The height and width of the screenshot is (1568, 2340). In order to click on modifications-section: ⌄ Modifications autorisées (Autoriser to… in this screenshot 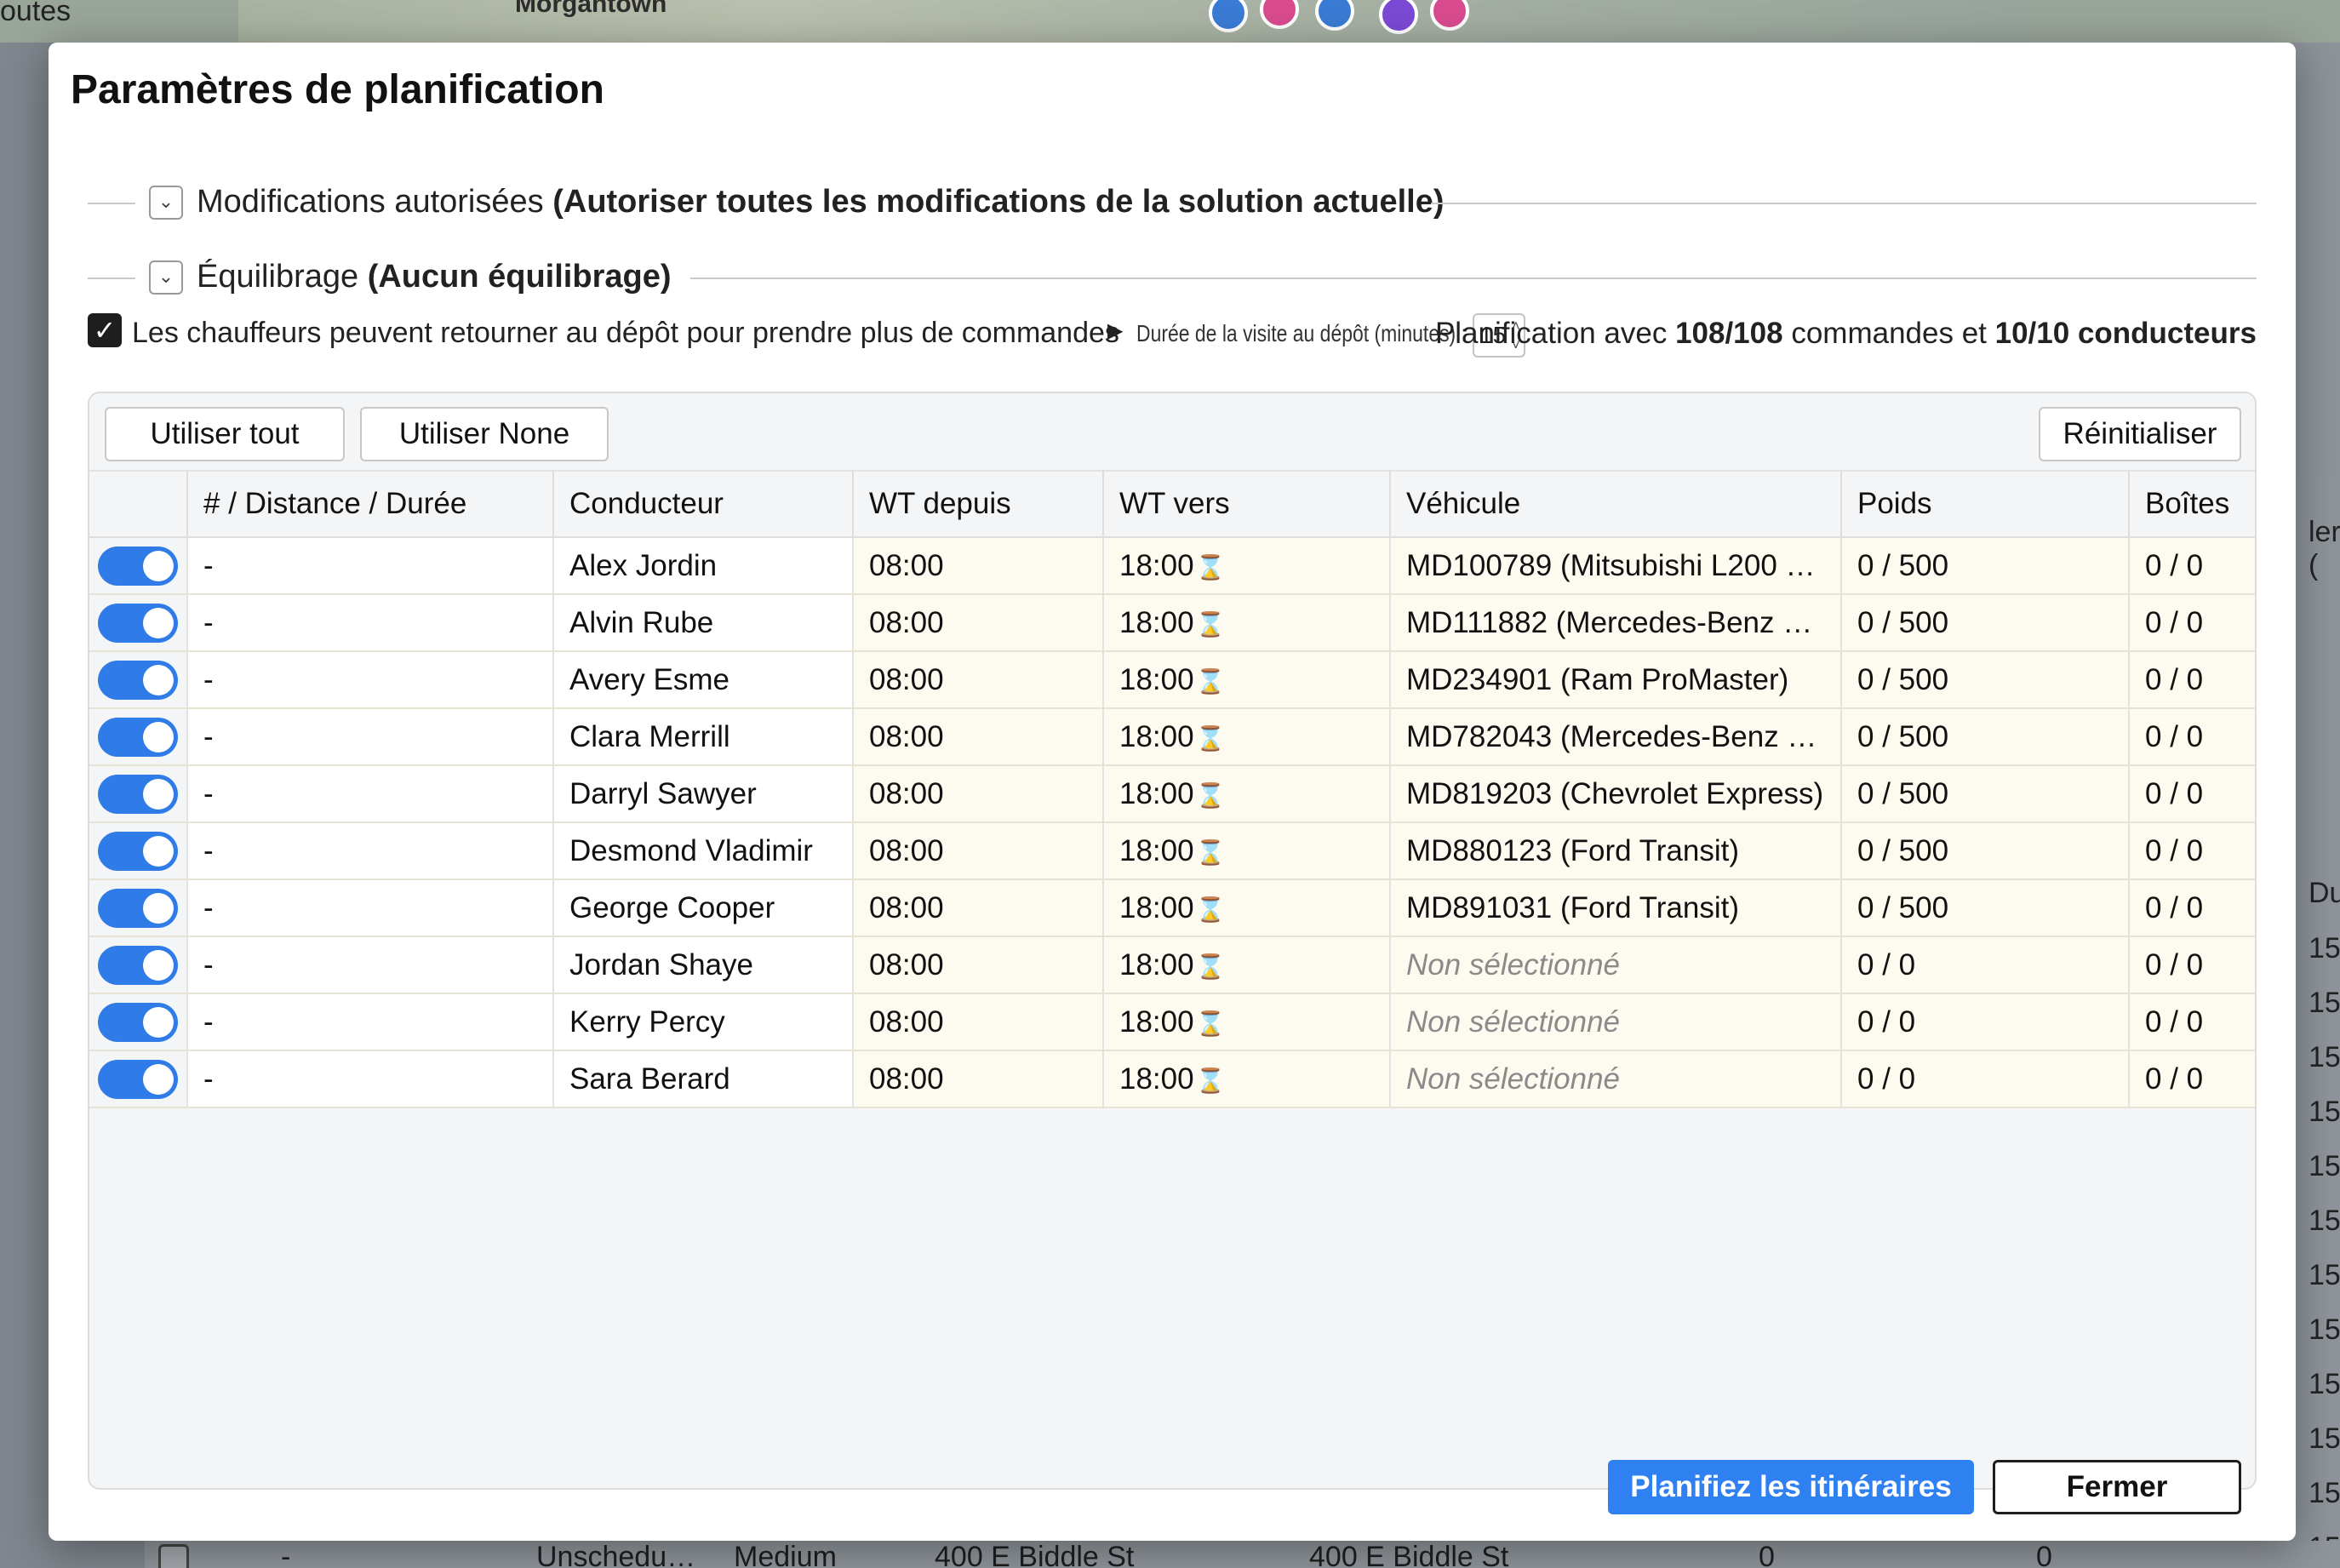, I will do `click(1172, 203)`.